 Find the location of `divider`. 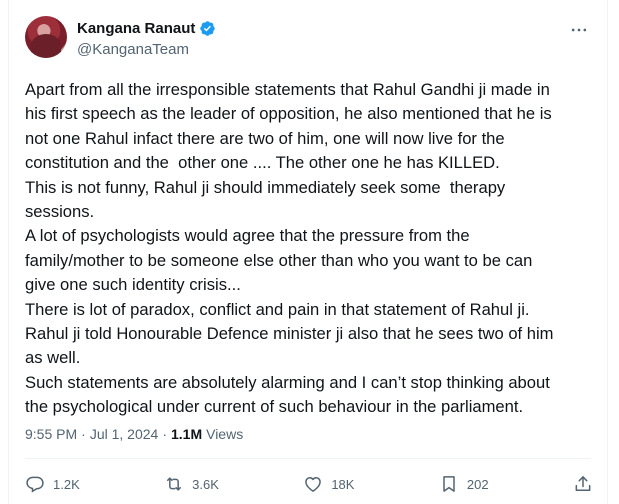

divider is located at coordinates (308, 458).